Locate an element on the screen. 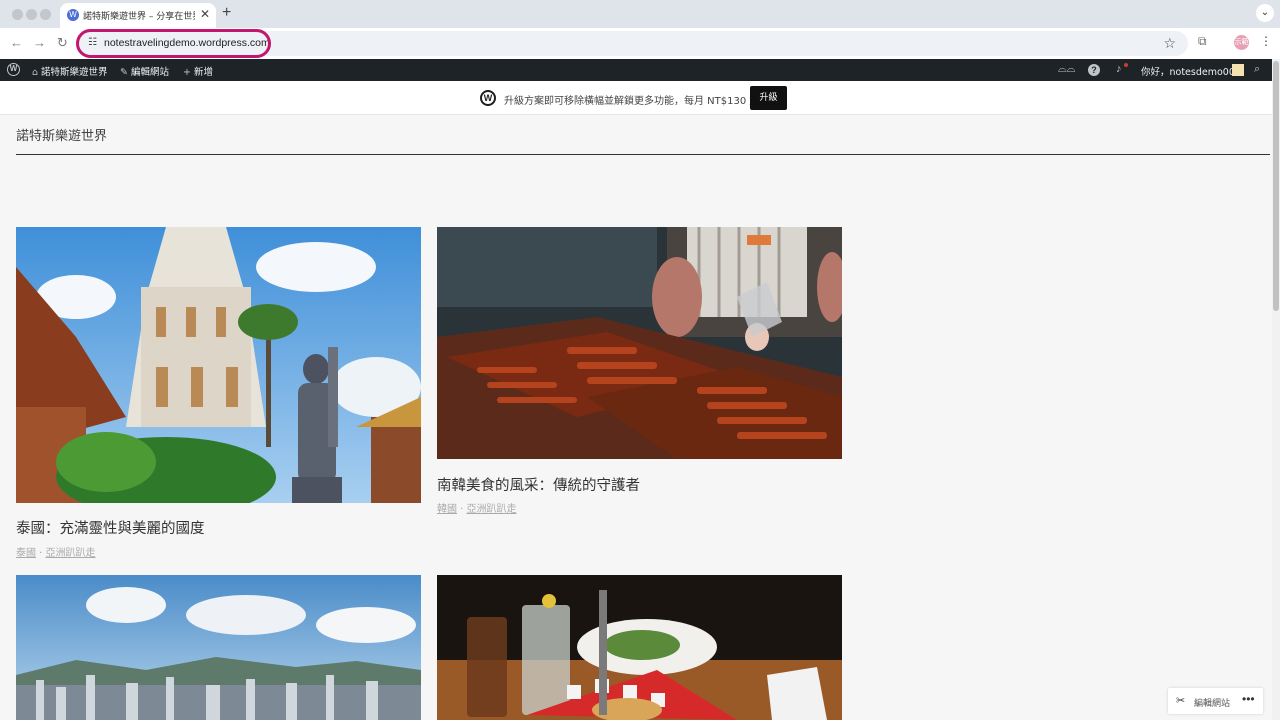  search-icon: ⌕ is located at coordinates (1257, 69).